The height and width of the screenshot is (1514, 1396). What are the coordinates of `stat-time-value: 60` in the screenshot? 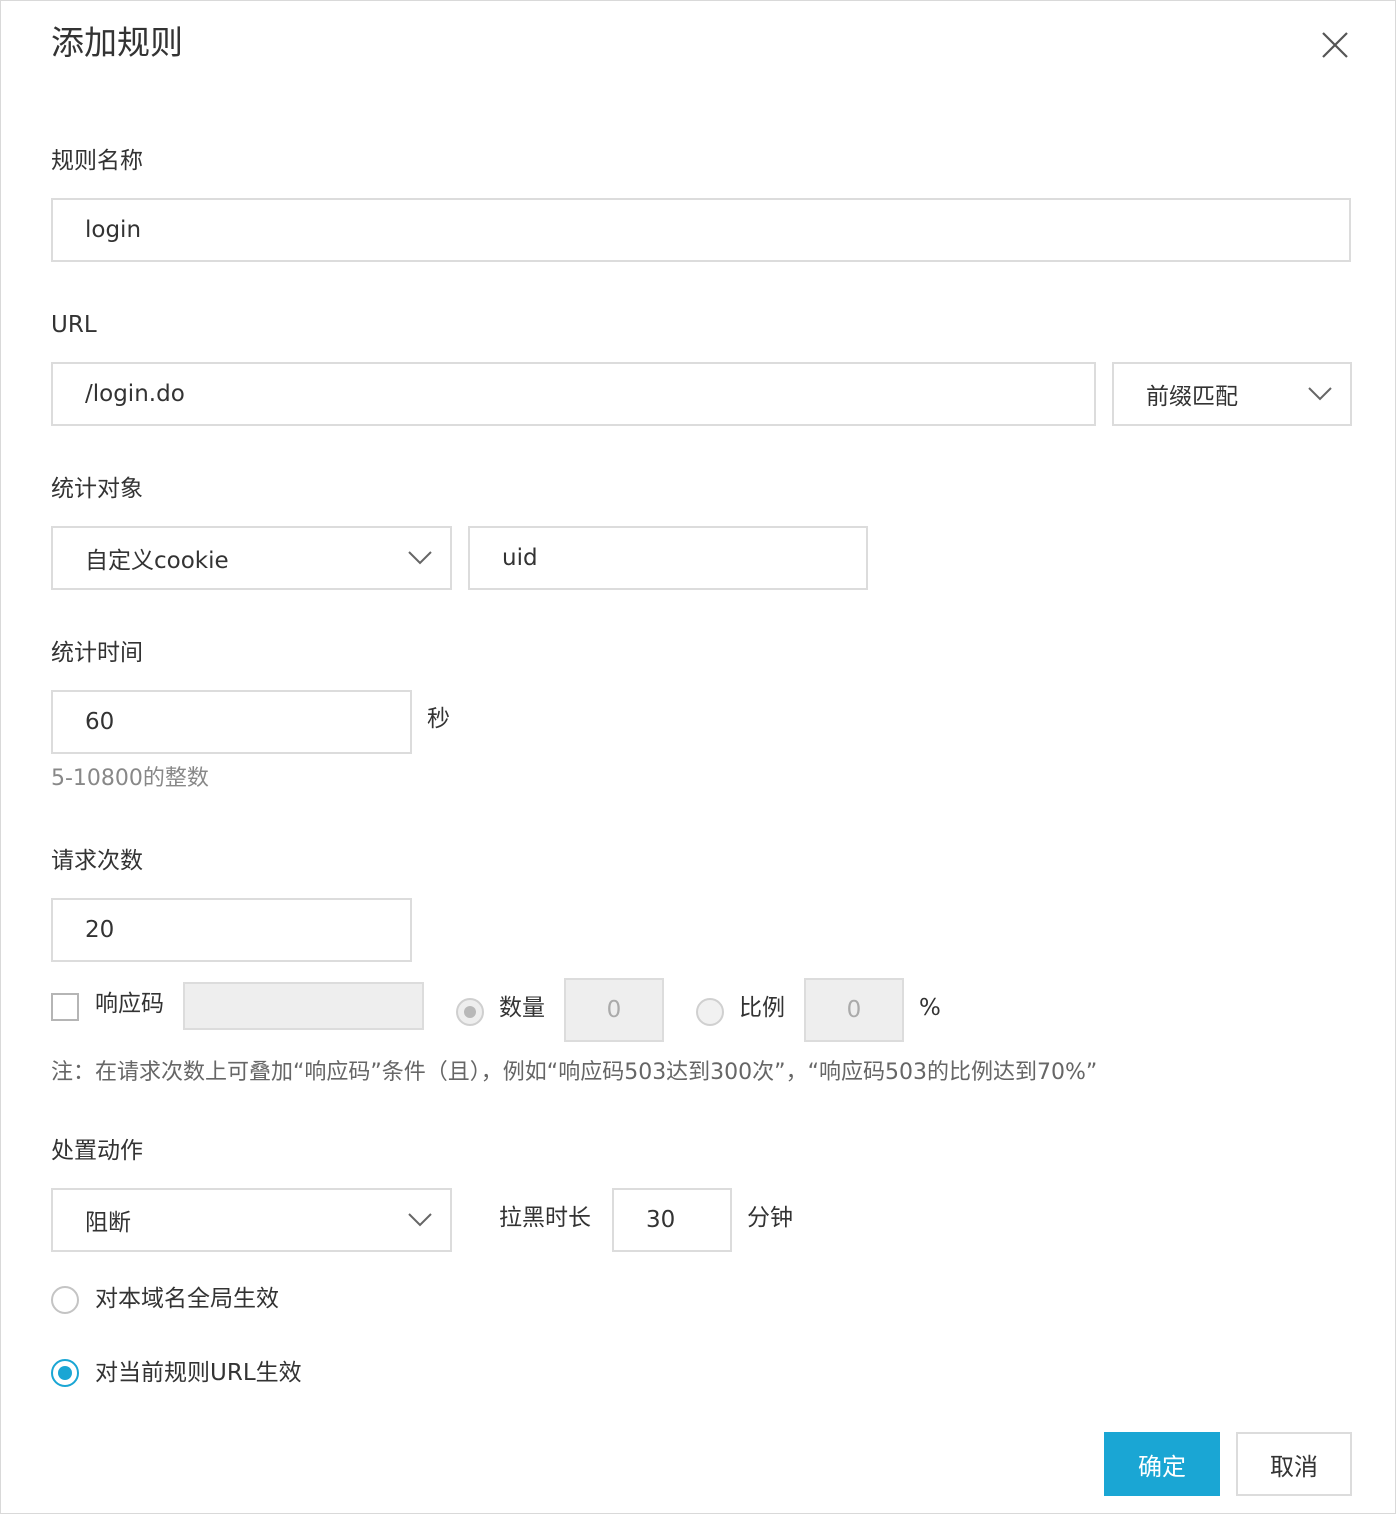 It's located at (100, 722).